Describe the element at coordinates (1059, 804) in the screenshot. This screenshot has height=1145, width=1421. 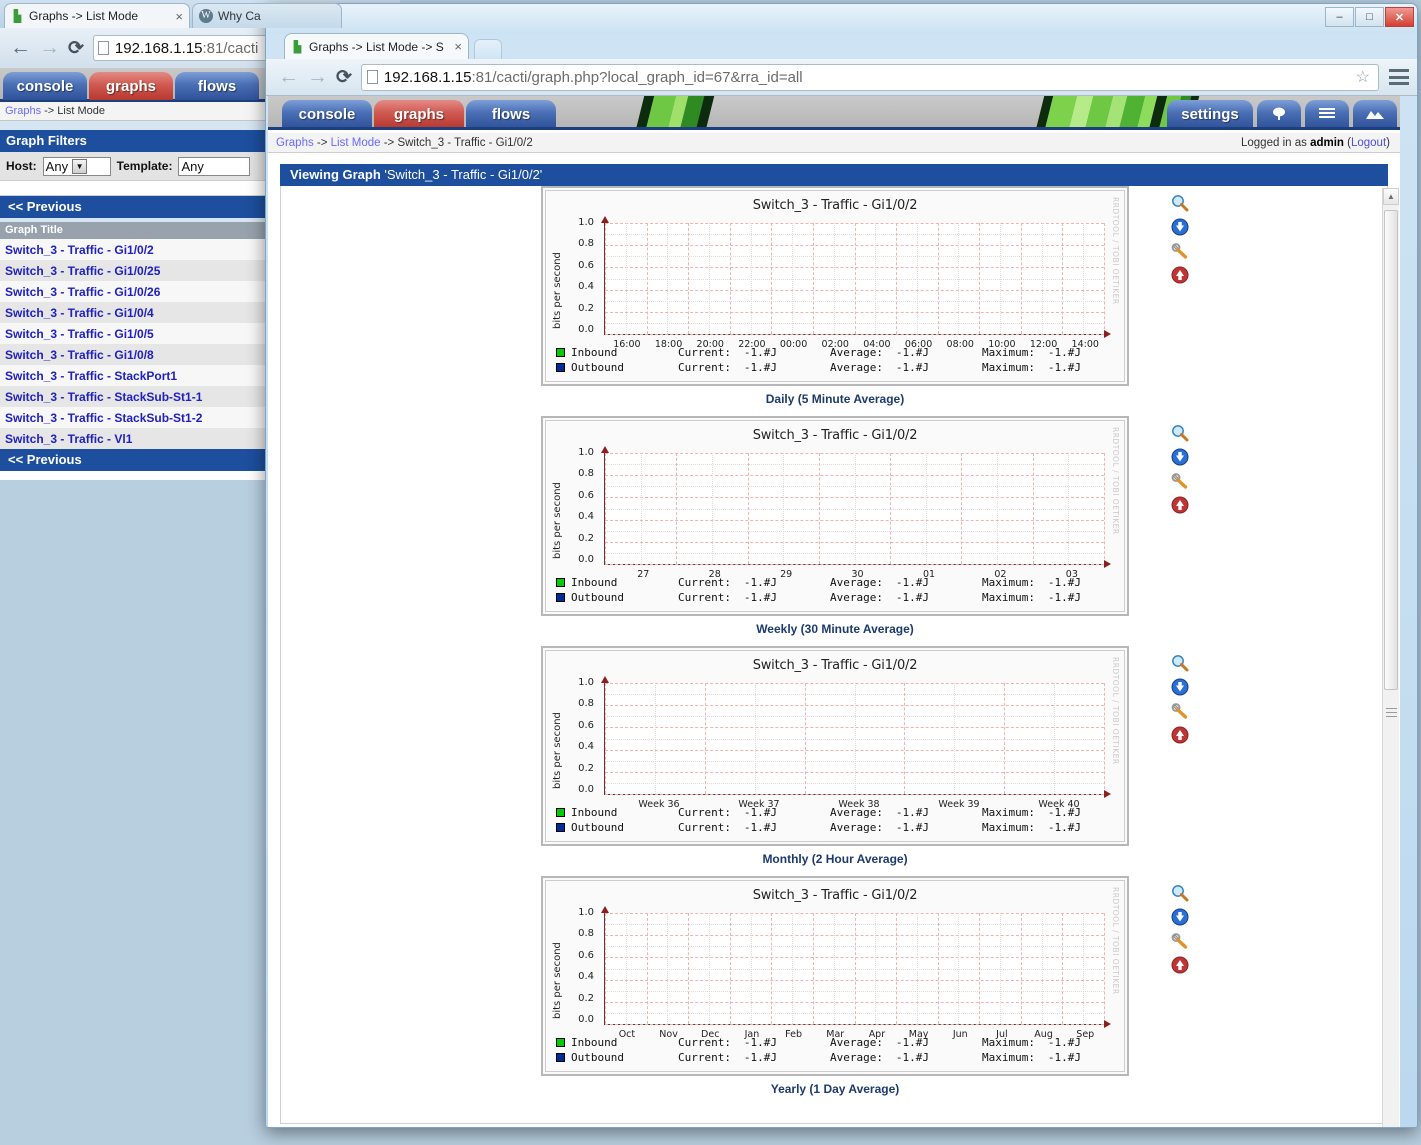
I see `x-tick-label: Week 40` at that location.